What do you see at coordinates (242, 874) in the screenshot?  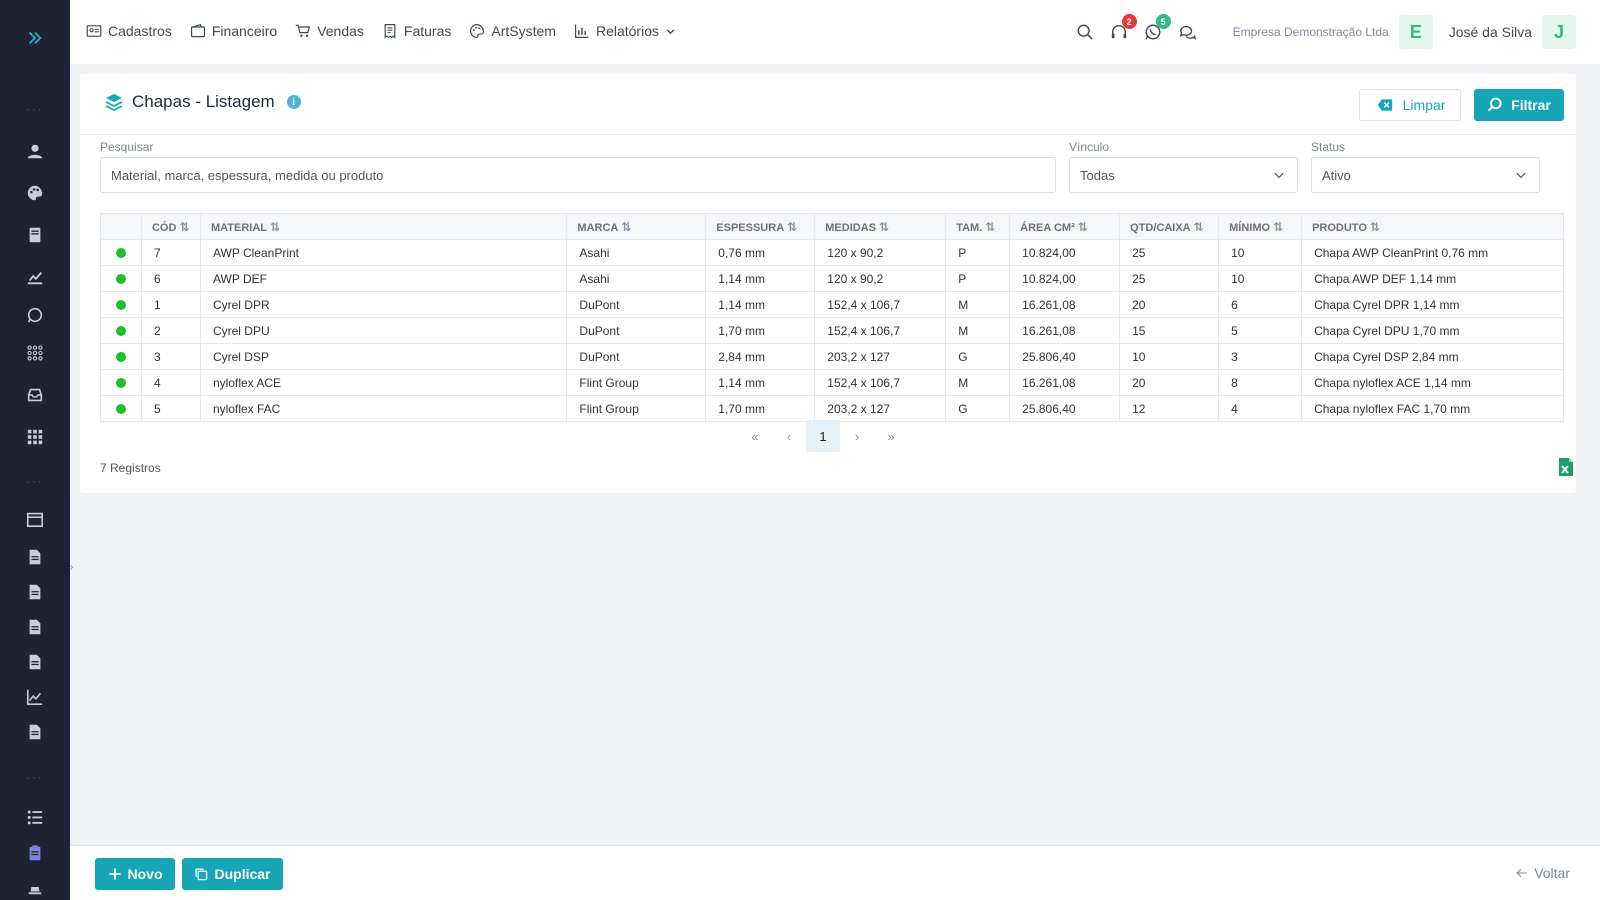 I see `duplicate-label: Duplicar` at bounding box center [242, 874].